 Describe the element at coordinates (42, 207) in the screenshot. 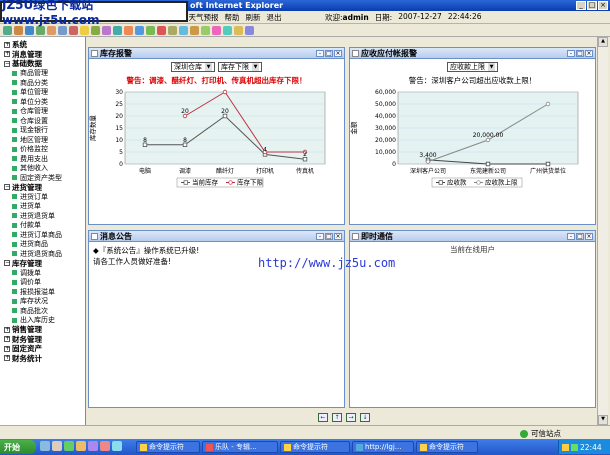

I see `sidebar-item: 进货单` at that location.